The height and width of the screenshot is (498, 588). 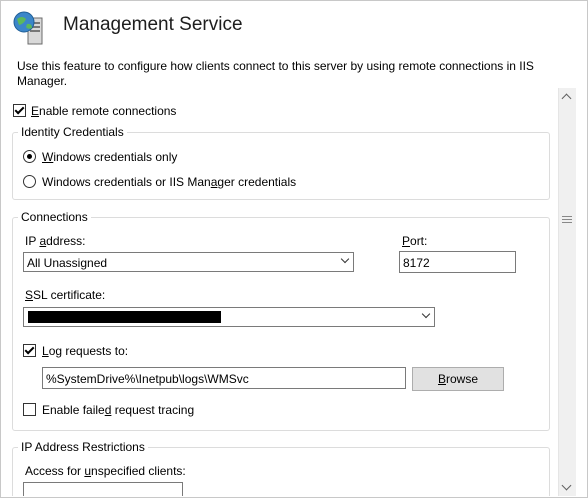 What do you see at coordinates (105, 471) in the screenshot?
I see `access-unspecified-label: Access for unspecified clients:` at bounding box center [105, 471].